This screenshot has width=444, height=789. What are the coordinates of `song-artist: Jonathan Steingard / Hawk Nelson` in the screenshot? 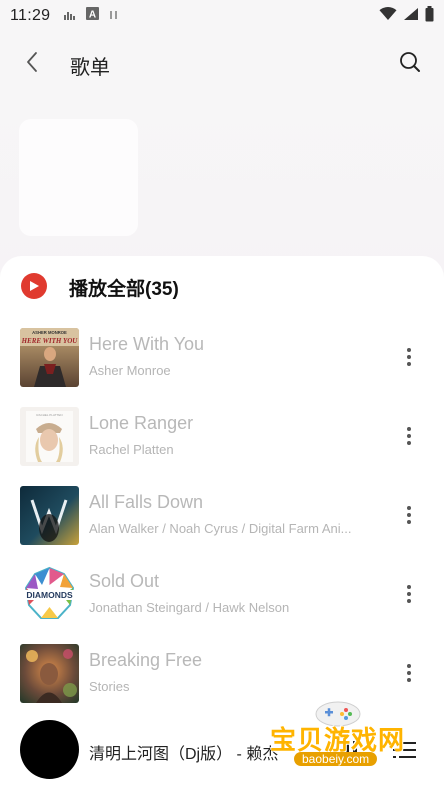 It's located at (189, 607).